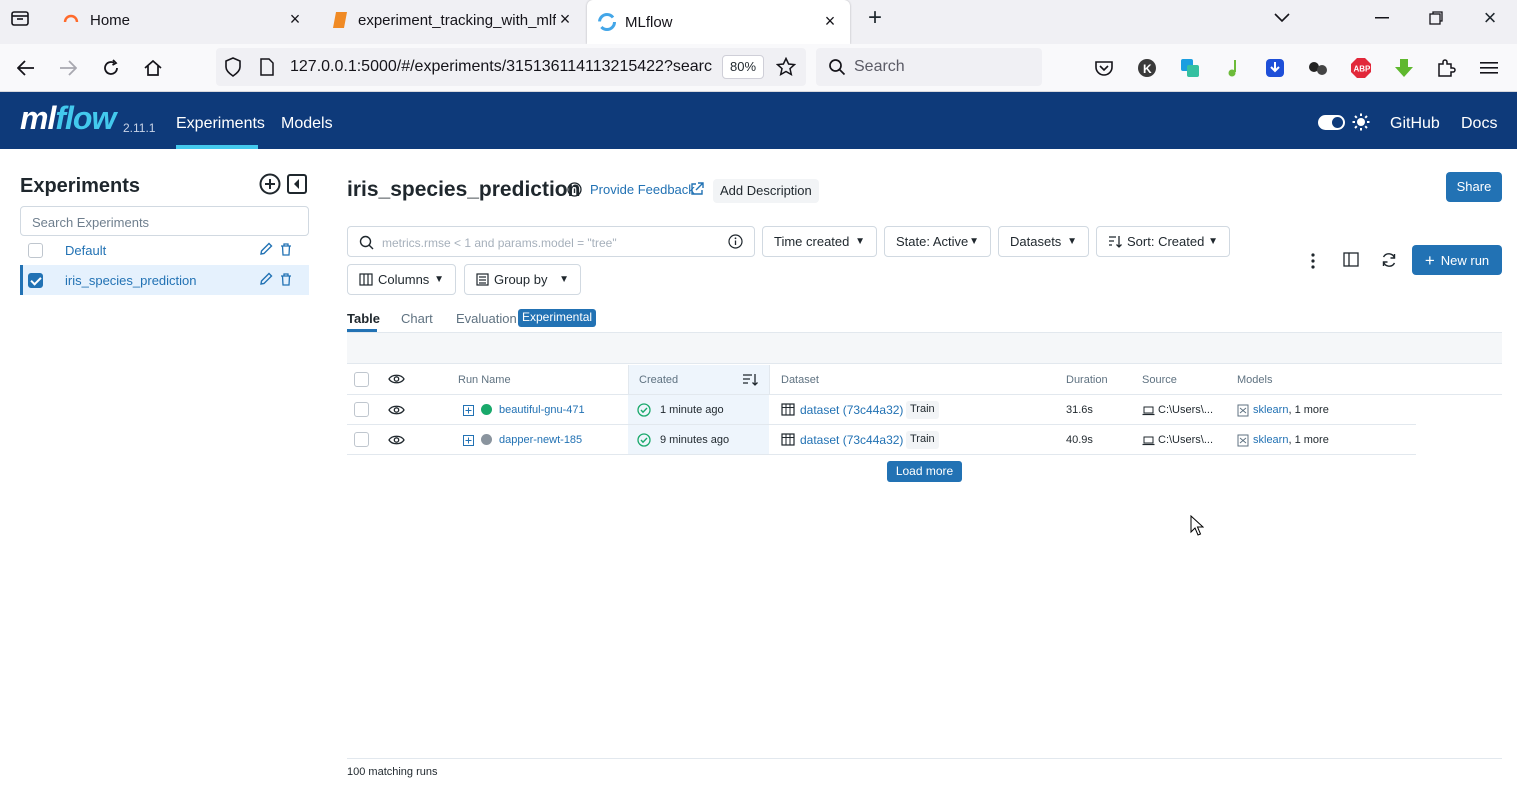 This screenshot has height=797, width=1517. I want to click on tab-table: Table, so click(363, 318).